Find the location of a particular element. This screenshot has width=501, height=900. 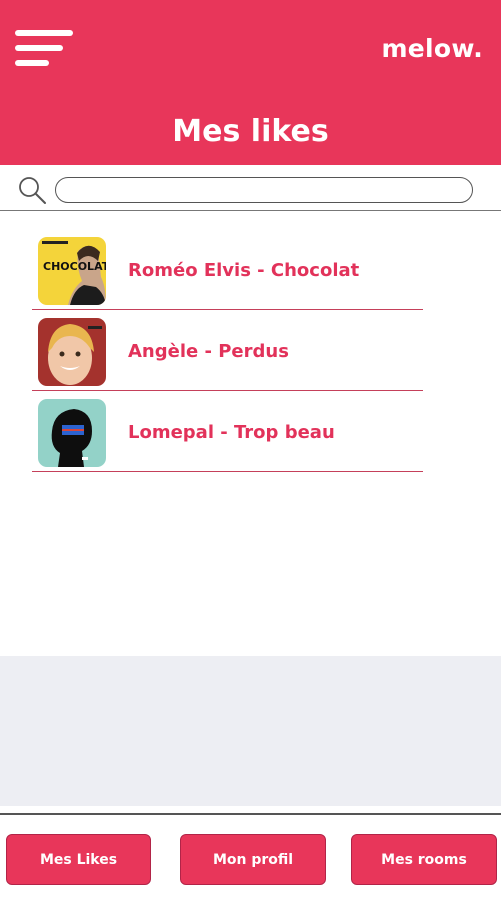

song-title: Angèle - Perdus is located at coordinates (208, 351).